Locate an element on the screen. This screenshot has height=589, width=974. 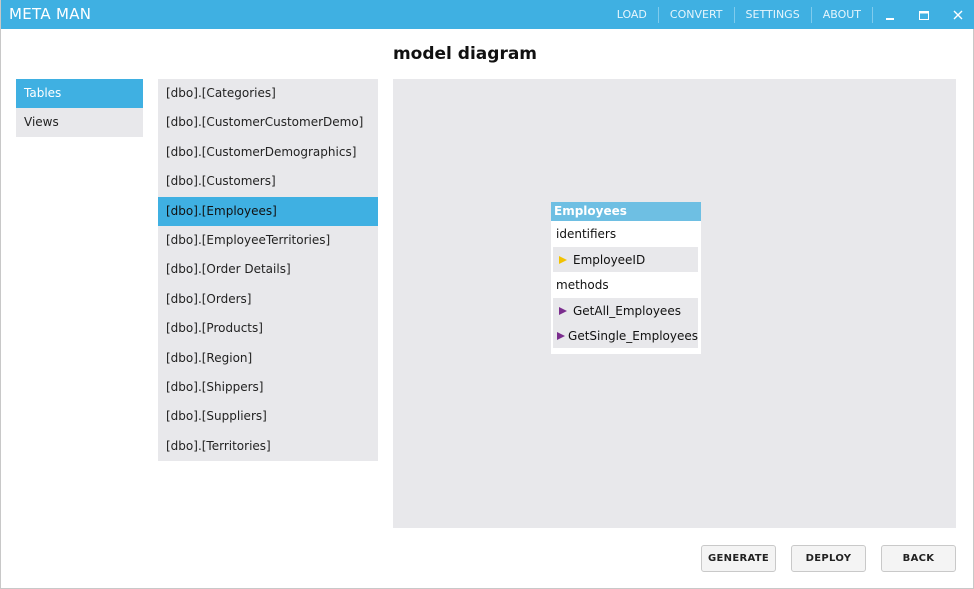
table-item-order-details: [dbo].[Order Details] is located at coordinates (268, 269).